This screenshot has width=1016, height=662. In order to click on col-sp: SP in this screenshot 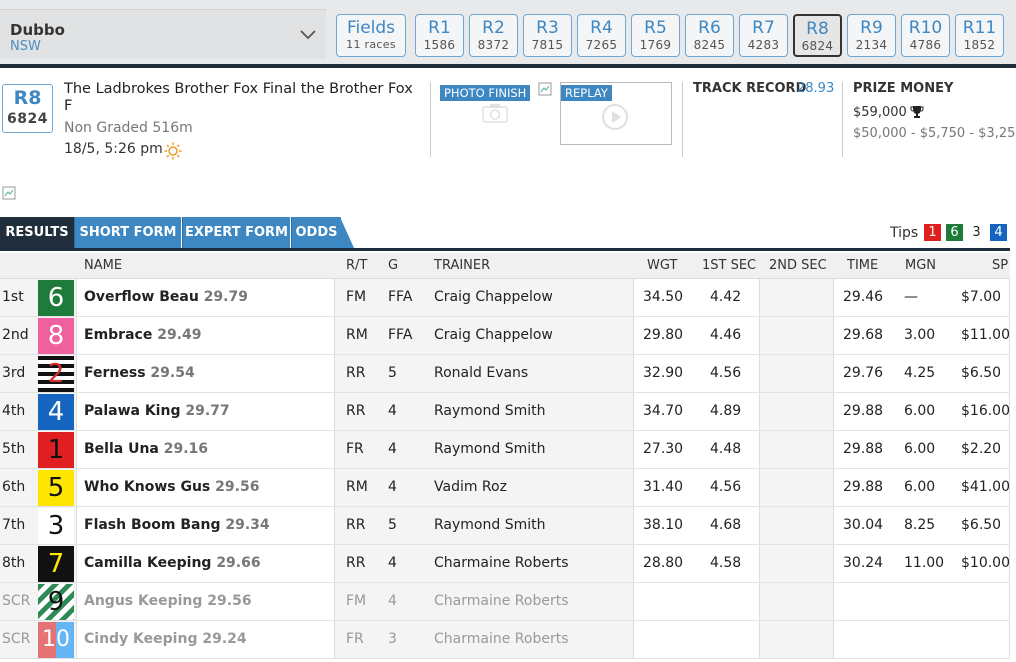, I will do `click(1000, 265)`.